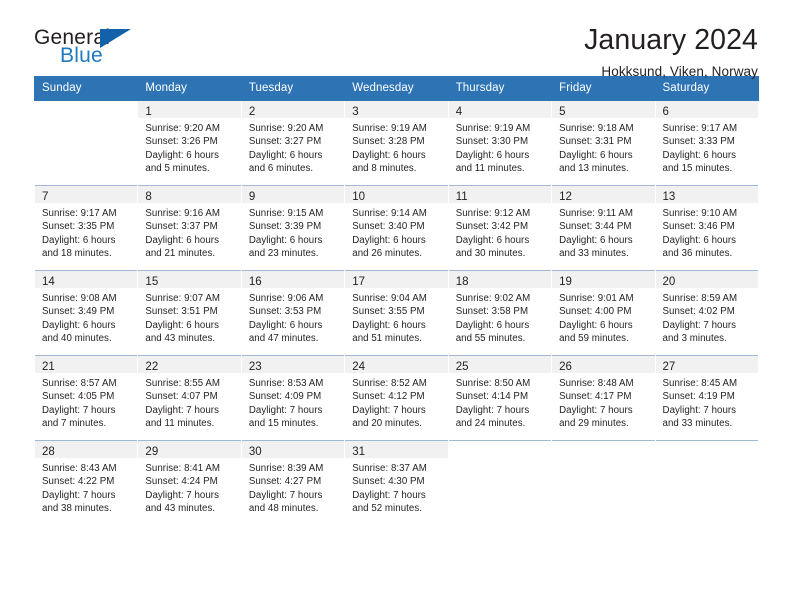 This screenshot has height=612, width=792. Describe the element at coordinates (181, 142) in the screenshot. I see `sunset-text: Sunset: 3:26 PM` at that location.